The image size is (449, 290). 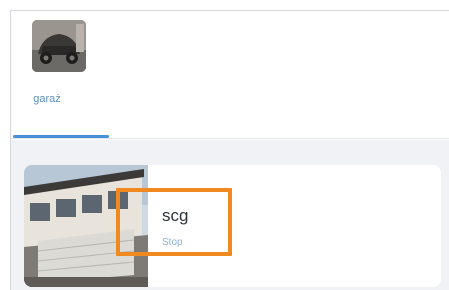 What do you see at coordinates (172, 242) in the screenshot?
I see `device-status: Stop` at bounding box center [172, 242].